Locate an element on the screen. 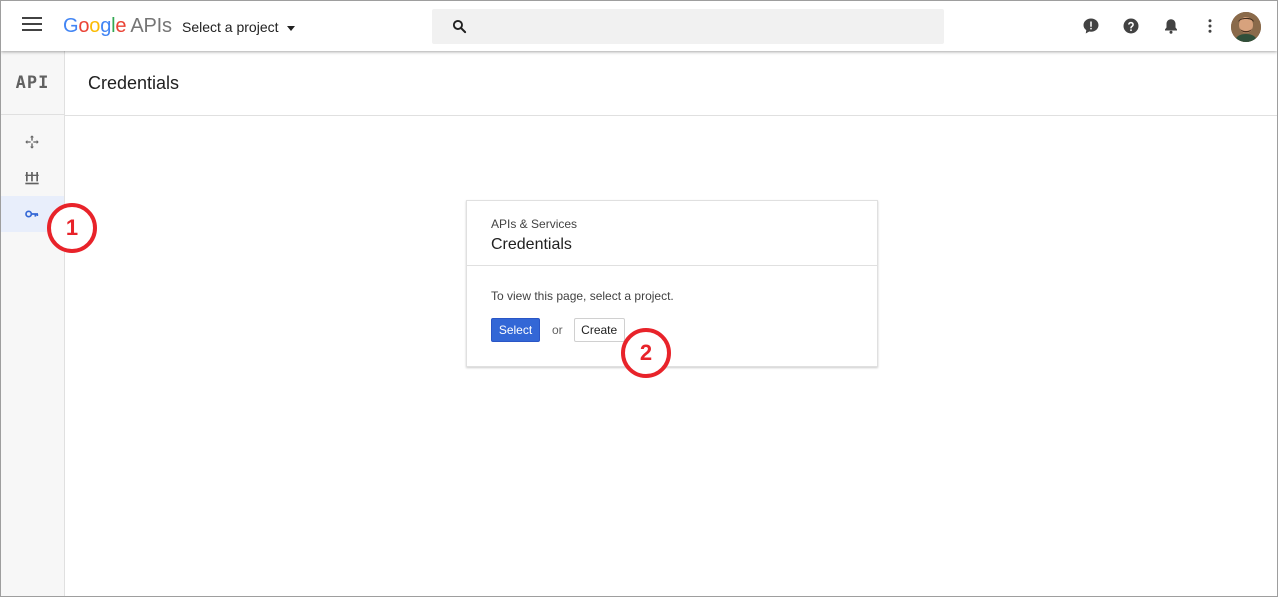  library-icon is located at coordinates (32, 178).